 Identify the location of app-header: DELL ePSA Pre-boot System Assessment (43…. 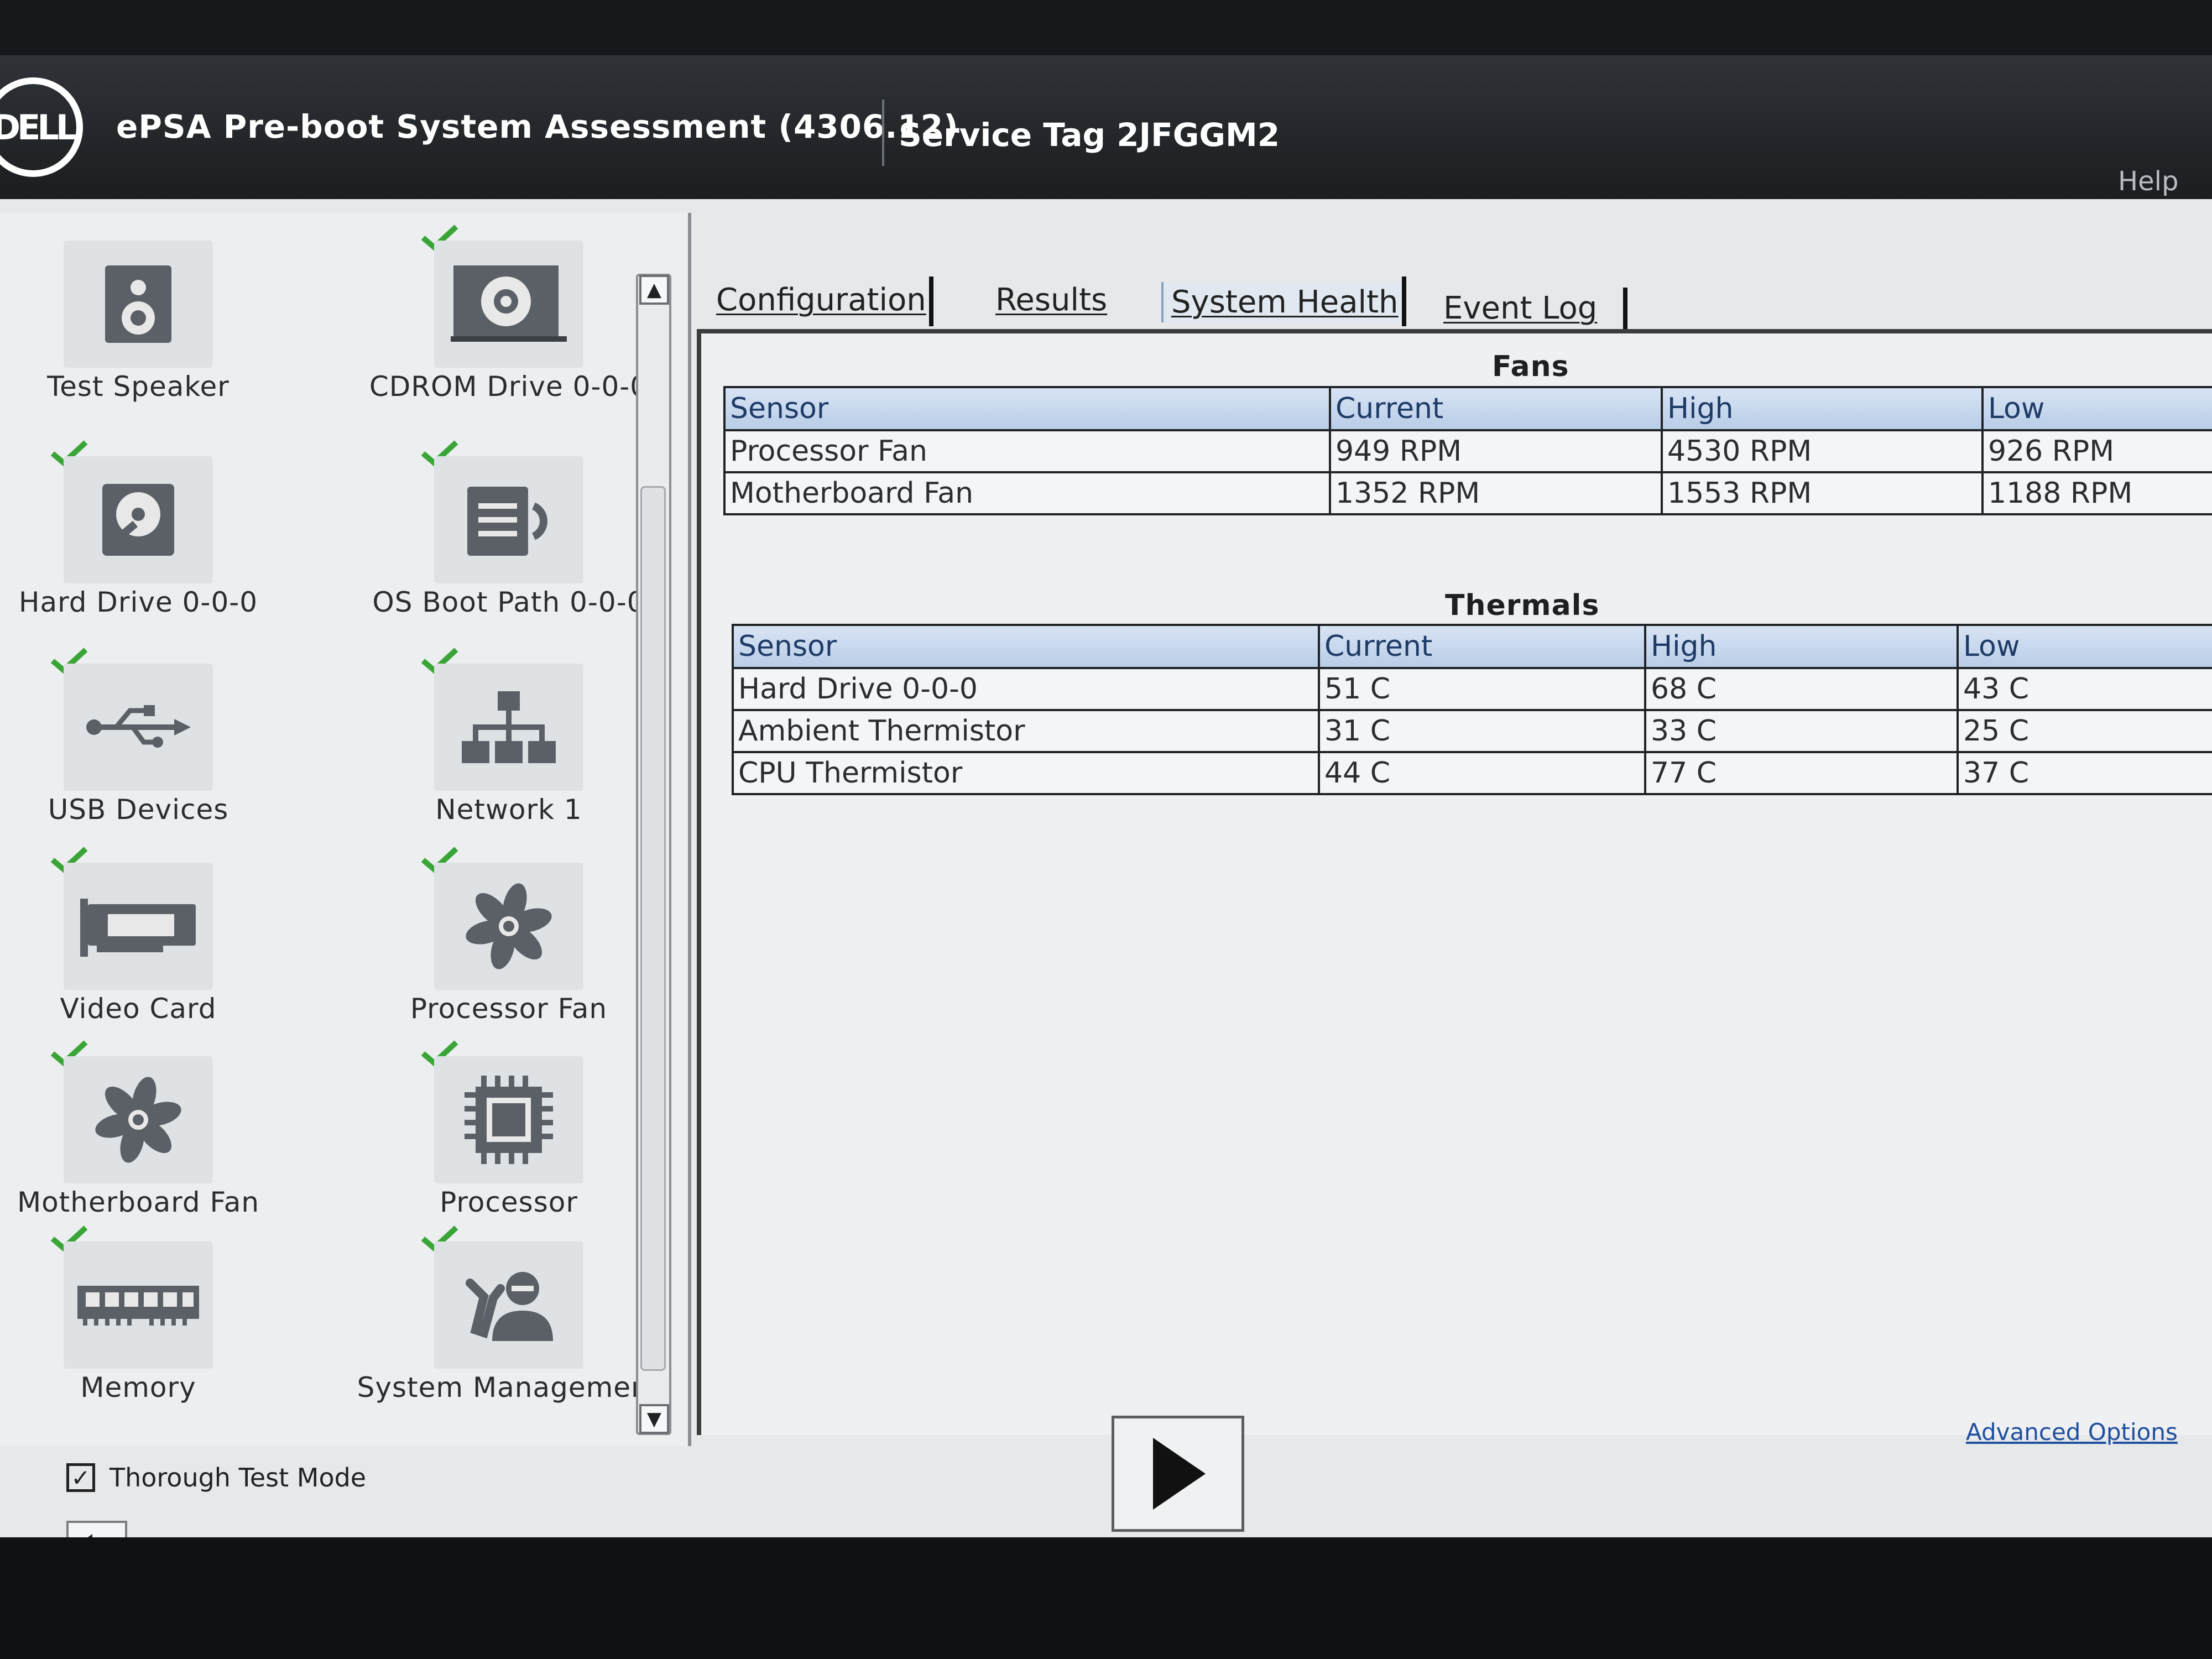
(1106, 127).